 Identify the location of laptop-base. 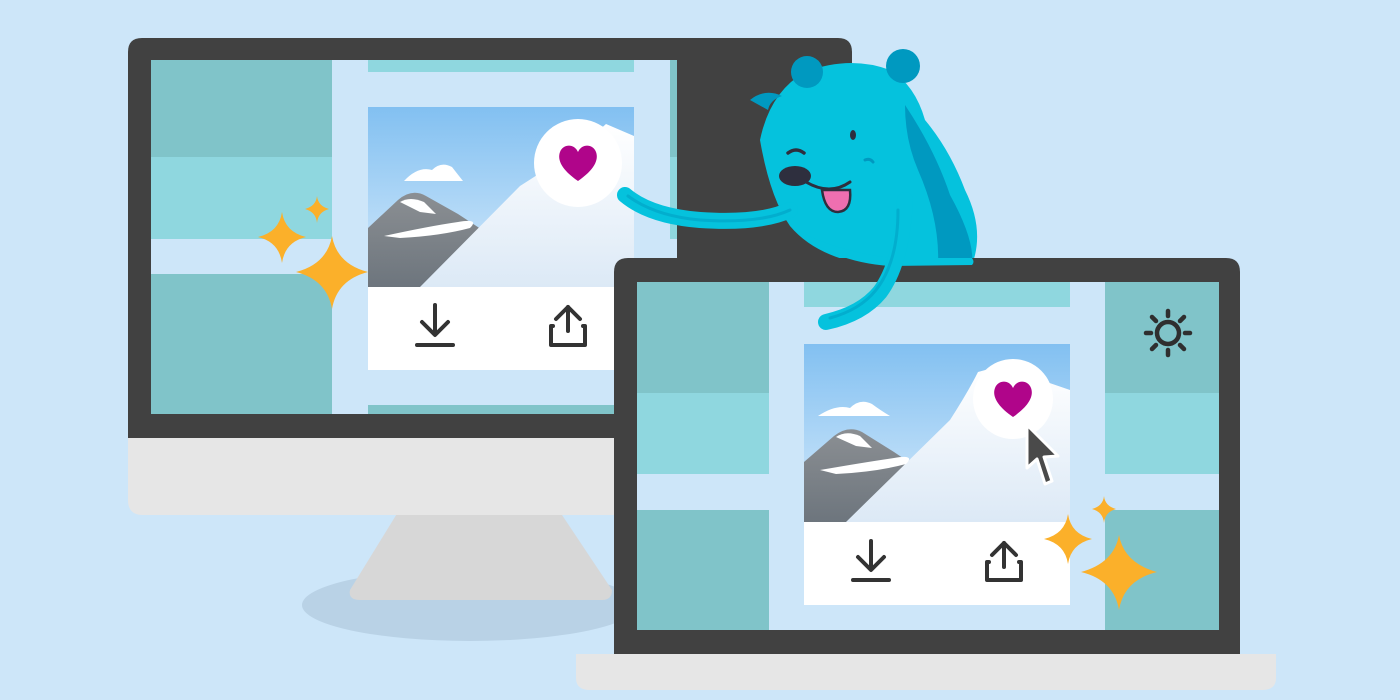
(926, 672).